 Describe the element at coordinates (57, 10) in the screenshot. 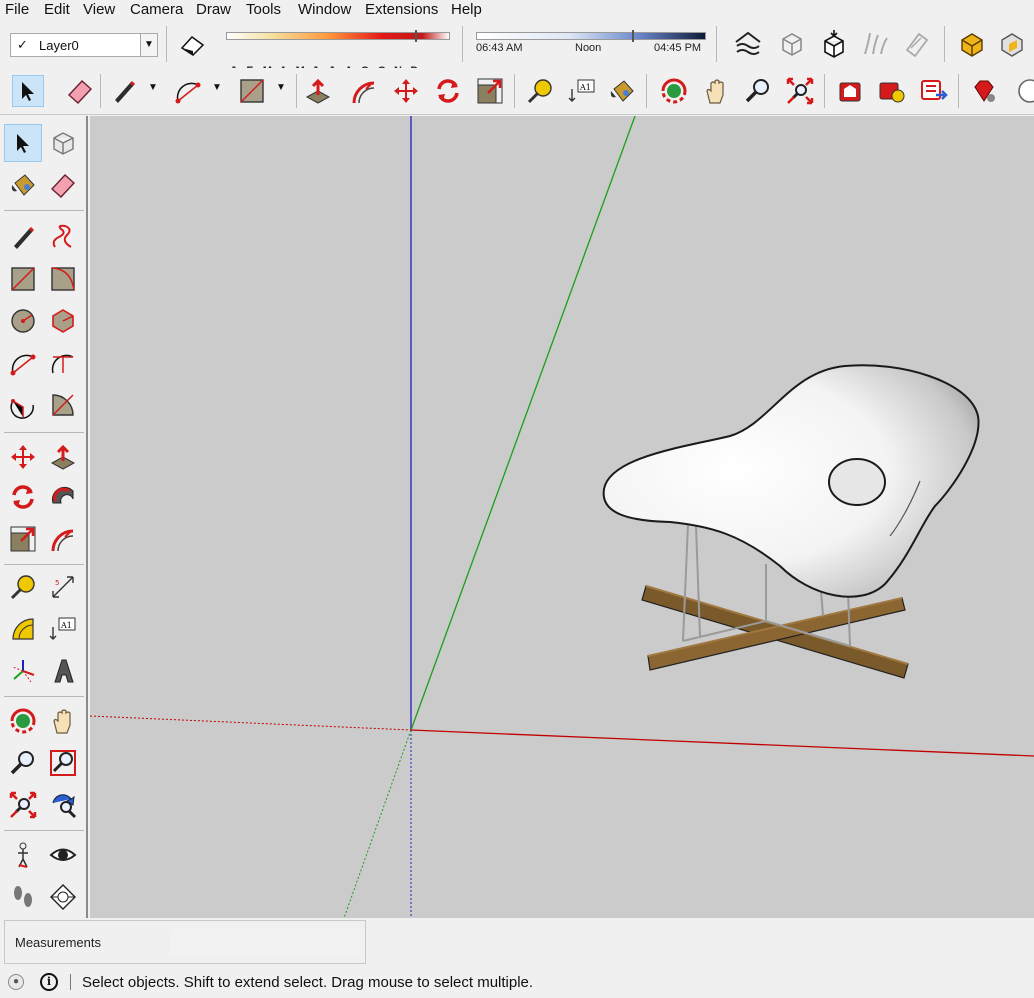

I see `menu-edit: Edit` at that location.